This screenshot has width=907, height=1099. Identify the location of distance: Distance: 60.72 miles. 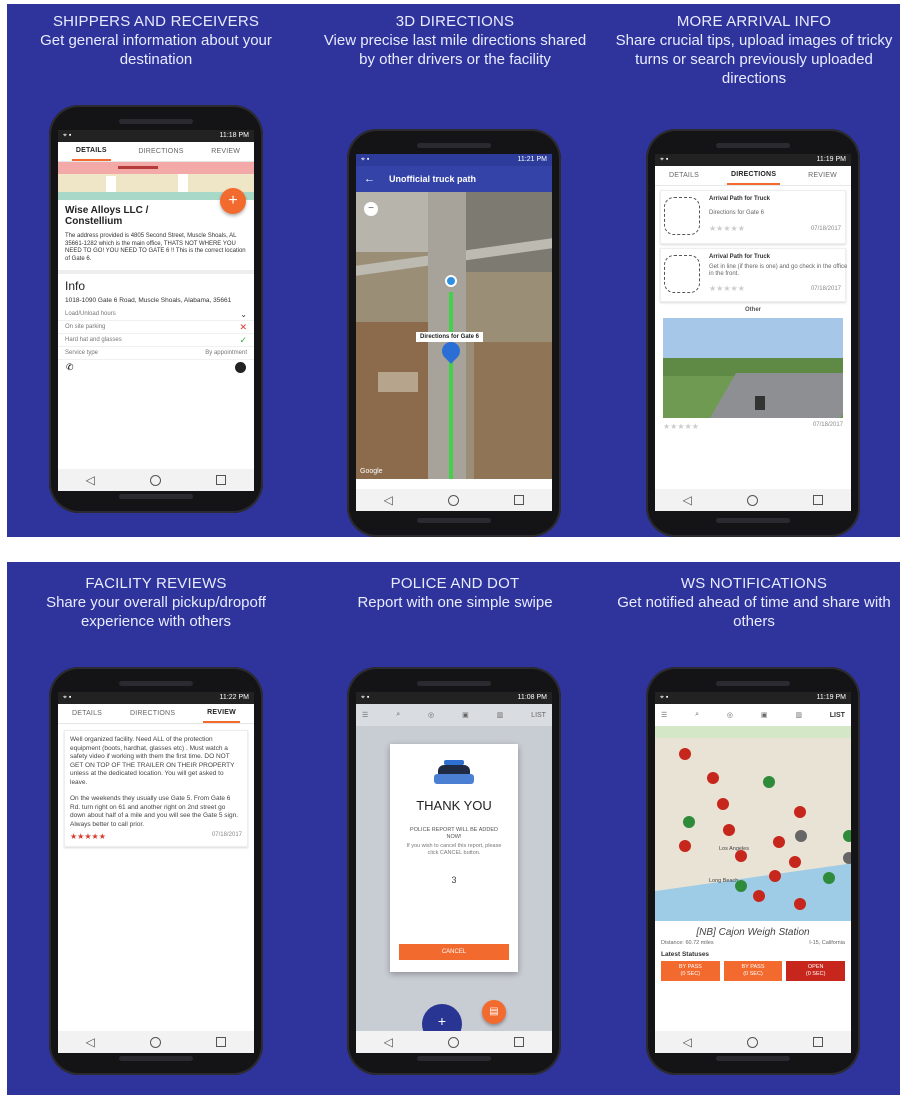
(687, 943).